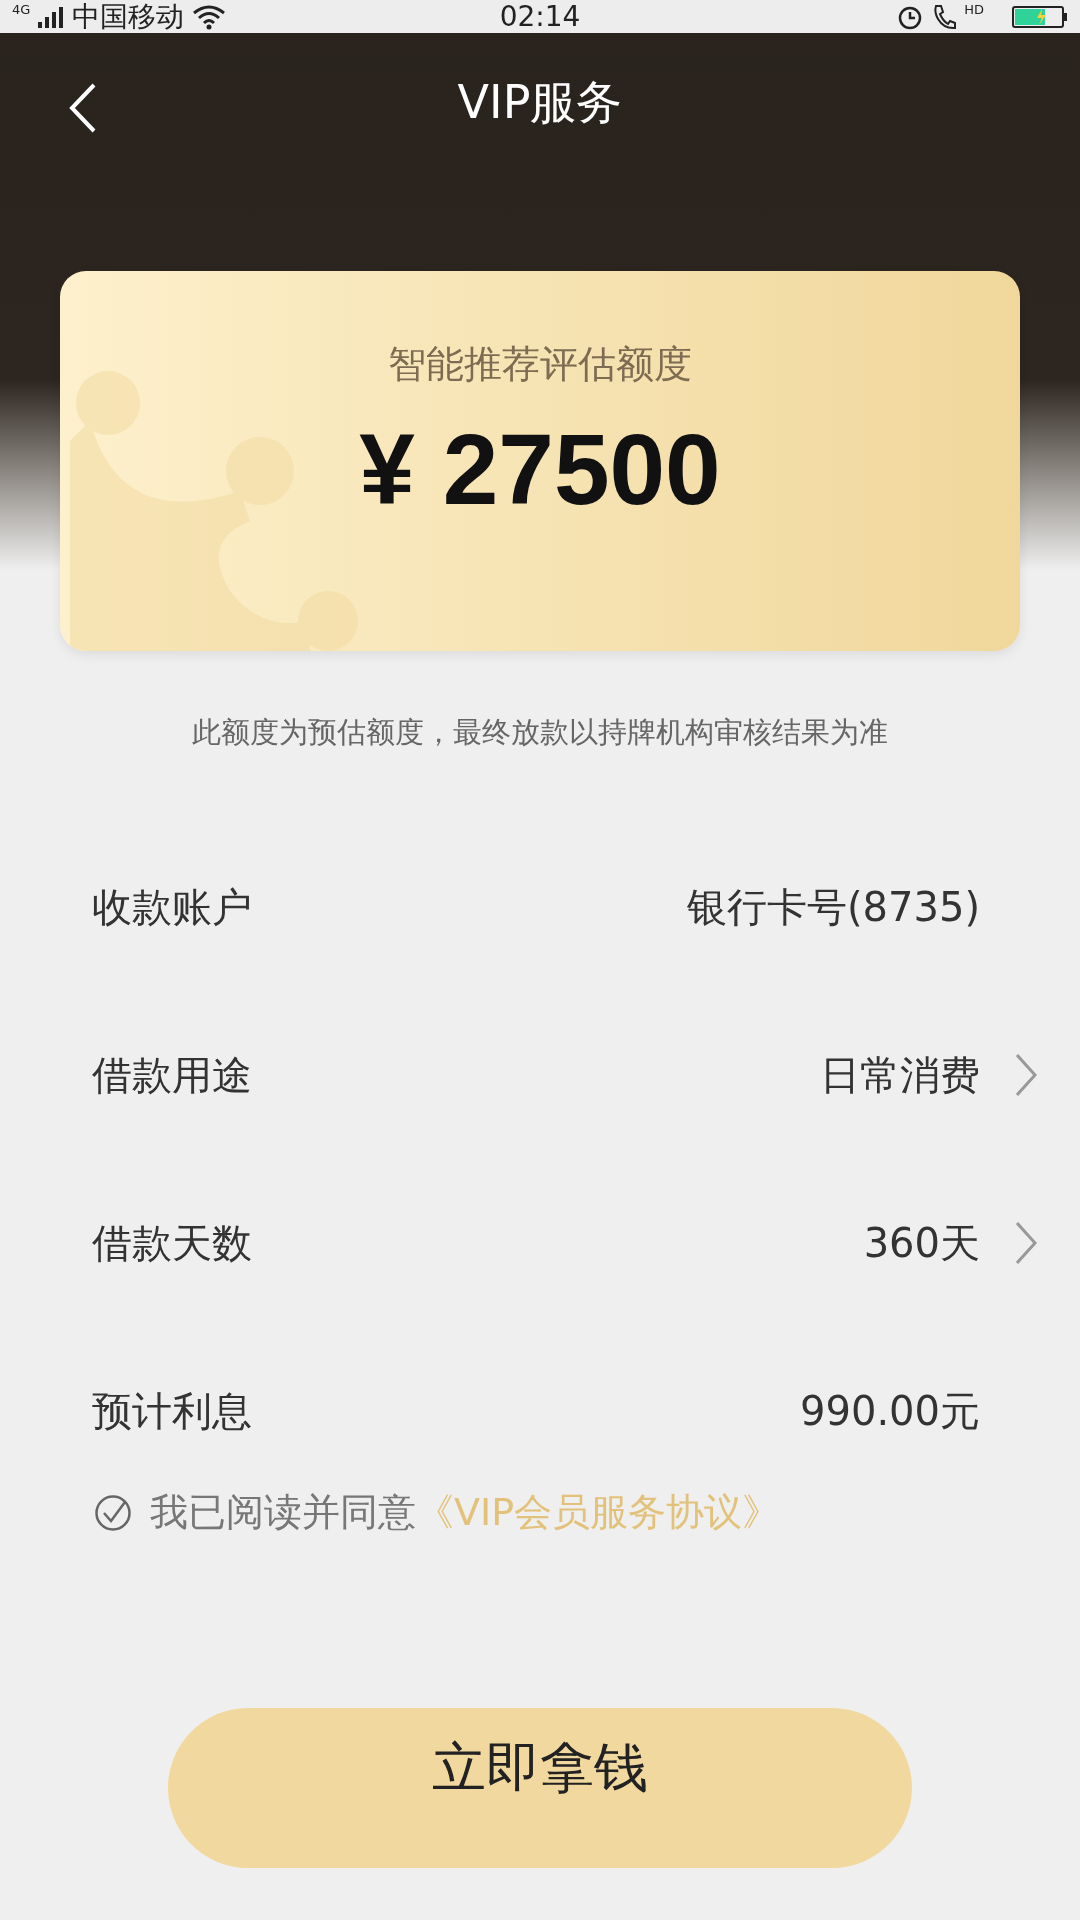 Image resolution: width=1080 pixels, height=1920 pixels. I want to click on wifi-icon, so click(209, 16).